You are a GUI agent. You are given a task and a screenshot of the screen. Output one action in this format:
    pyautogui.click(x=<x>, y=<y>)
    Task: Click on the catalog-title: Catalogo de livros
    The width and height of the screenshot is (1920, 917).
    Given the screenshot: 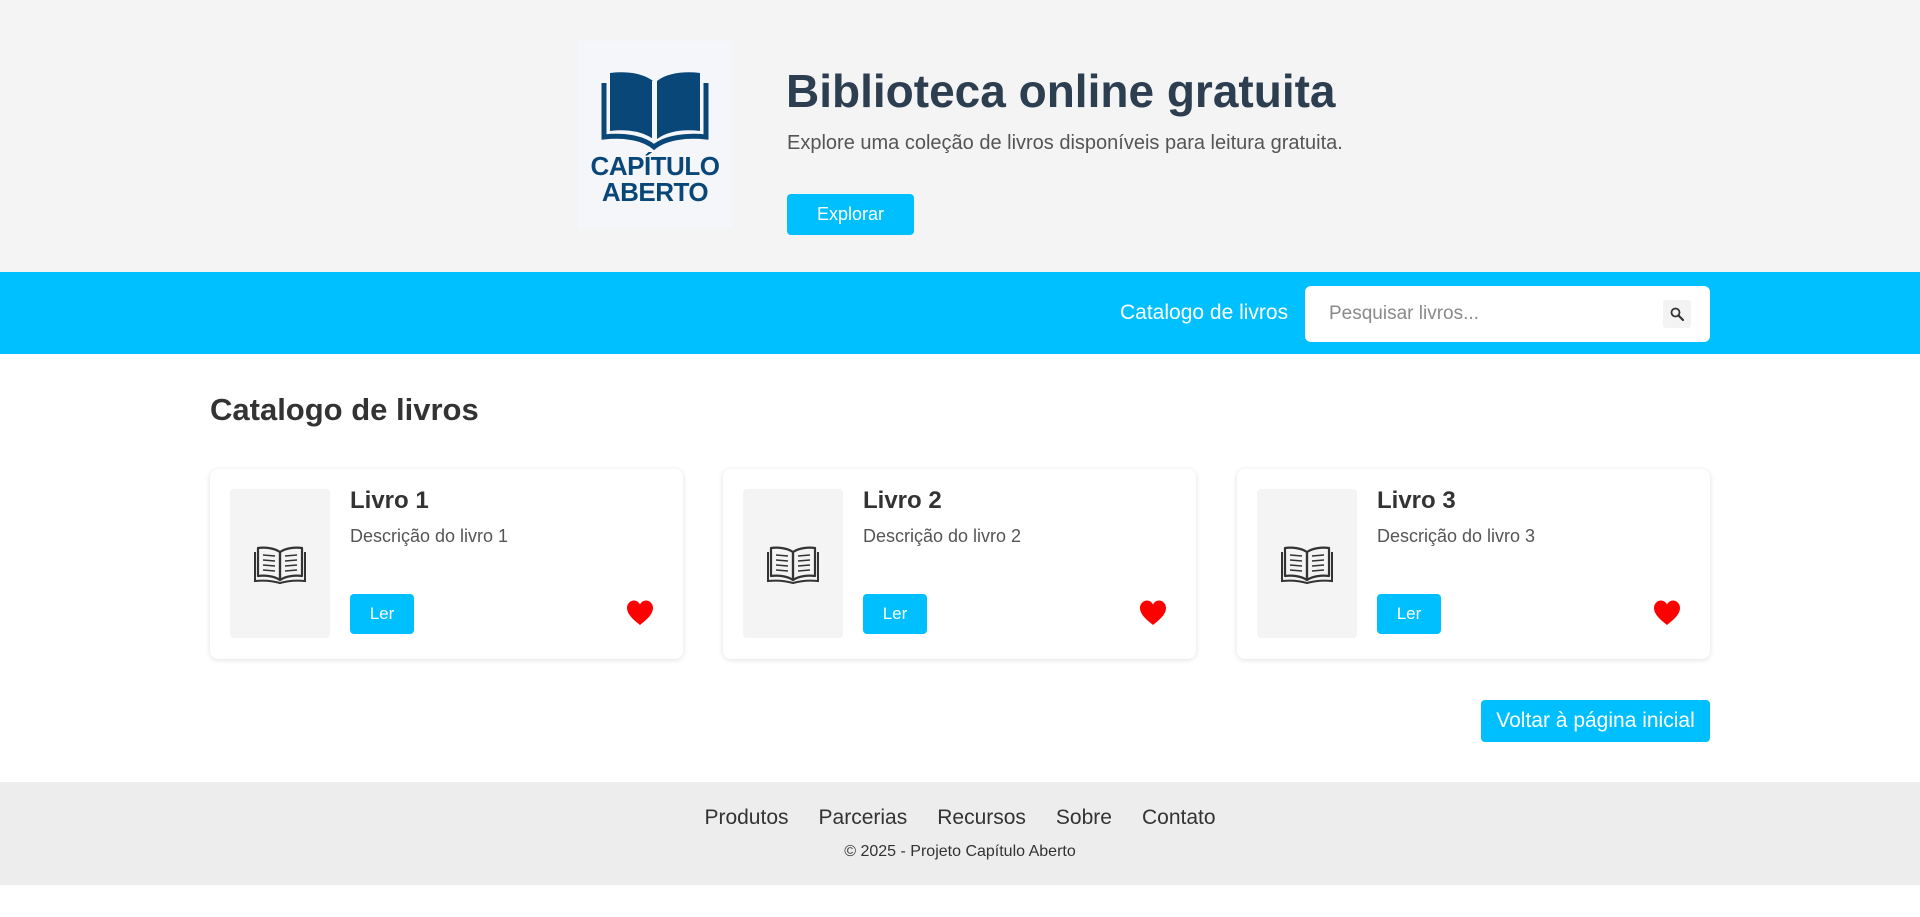 What is the action you would take?
    pyautogui.click(x=344, y=409)
    